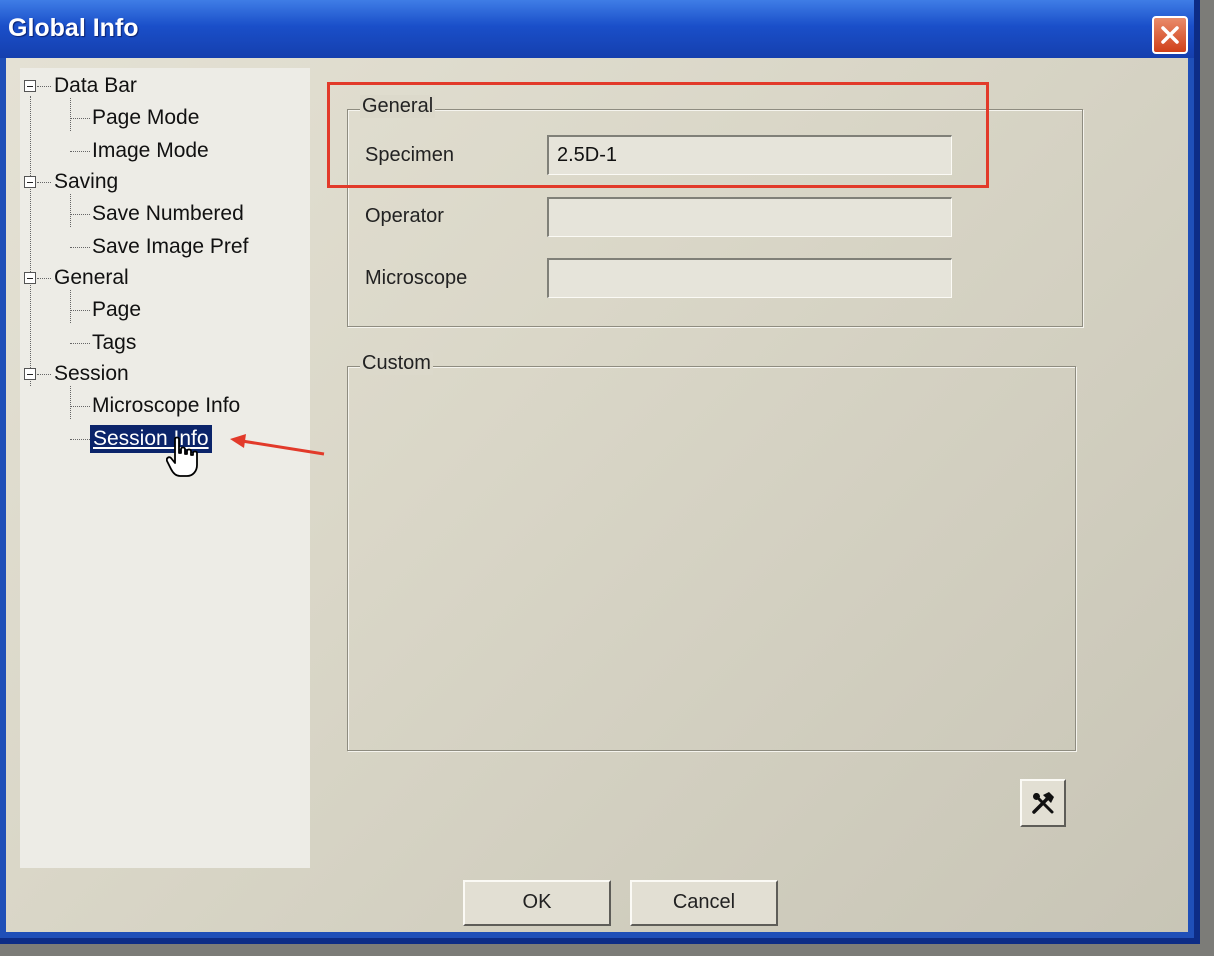 The width and height of the screenshot is (1214, 956). I want to click on annotation-highlight-box, so click(658, 135).